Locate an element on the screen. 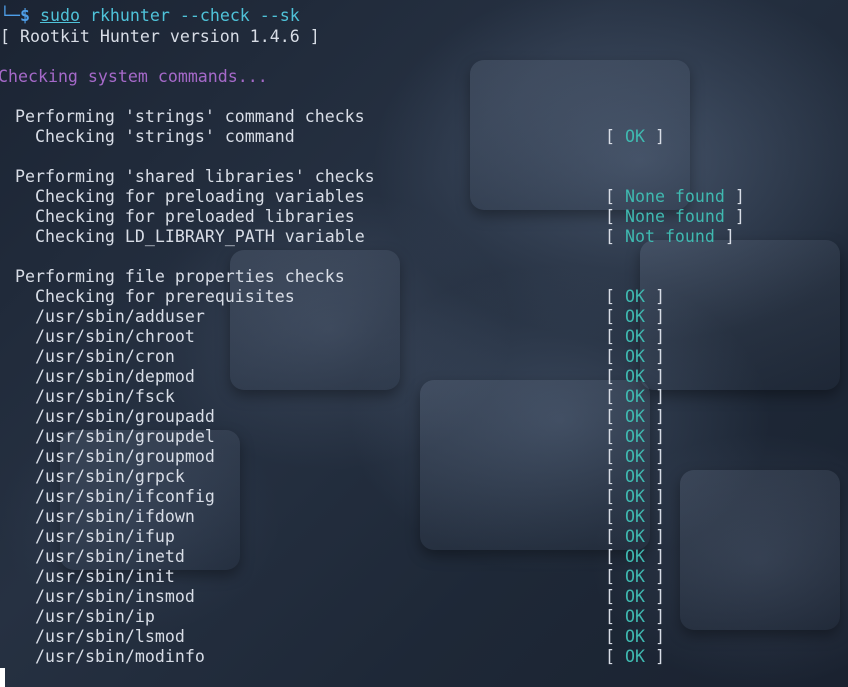 Image resolution: width=848 pixels, height=687 pixels. check-label: /usr/sbin/grpck is located at coordinates (110, 476).